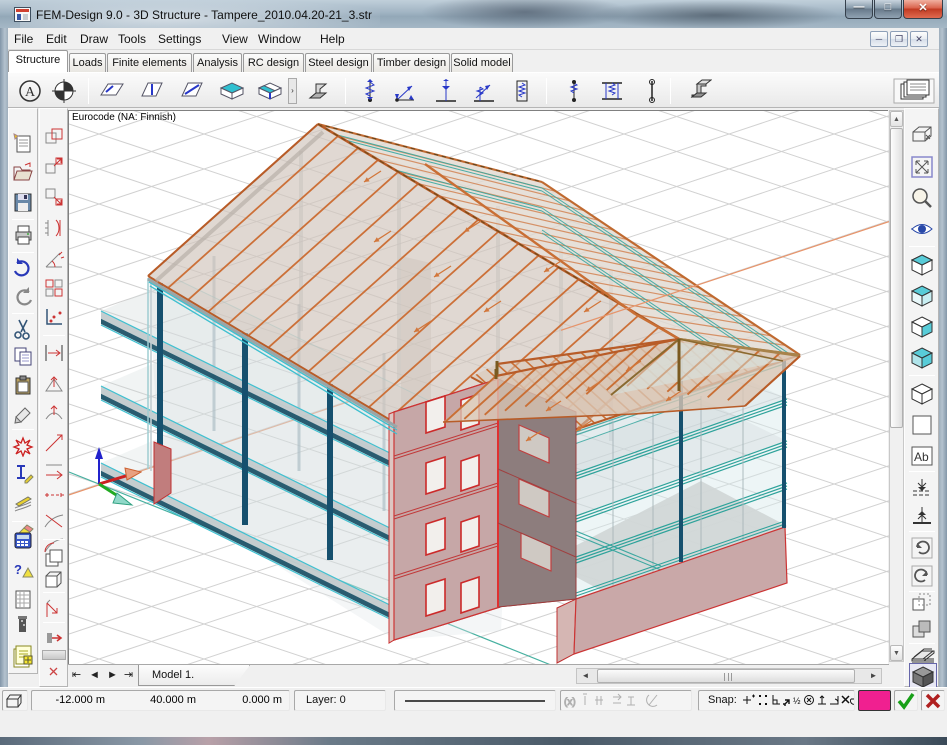 This screenshot has width=947, height=745. What do you see at coordinates (570, 702) in the screenshot?
I see `svg-text: (x)` at bounding box center [570, 702].